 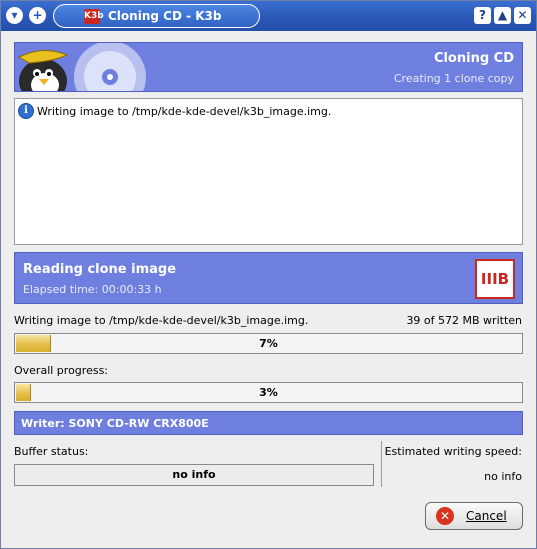 I want to click on speed-value: no info, so click(x=503, y=476).